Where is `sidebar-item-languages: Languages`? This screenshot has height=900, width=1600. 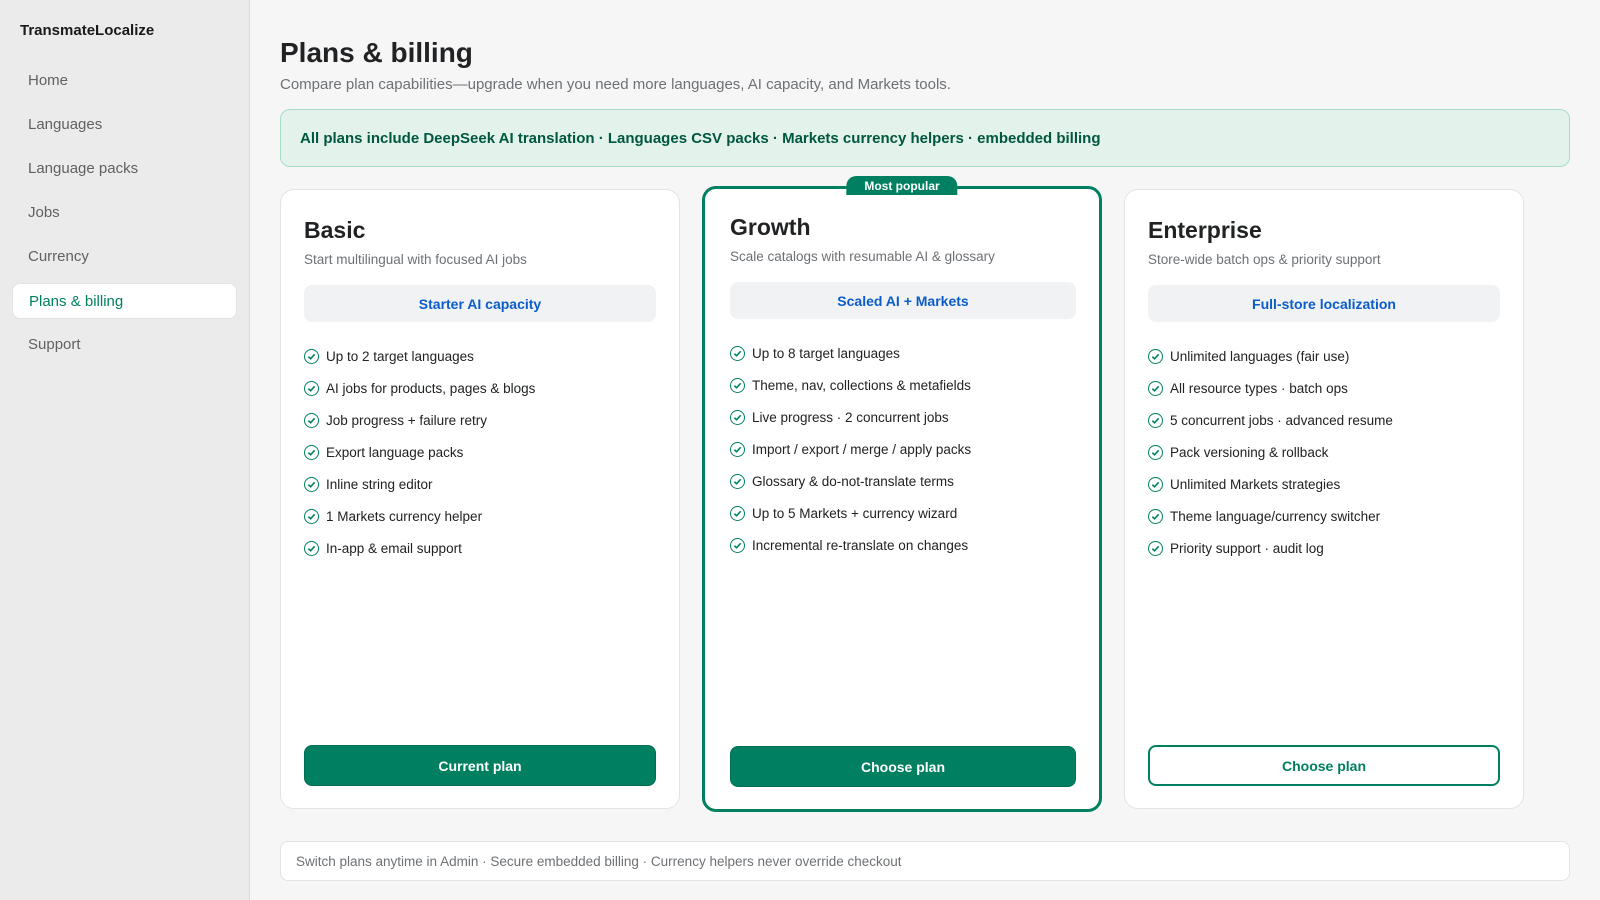
sidebar-item-languages: Languages is located at coordinates (124, 125).